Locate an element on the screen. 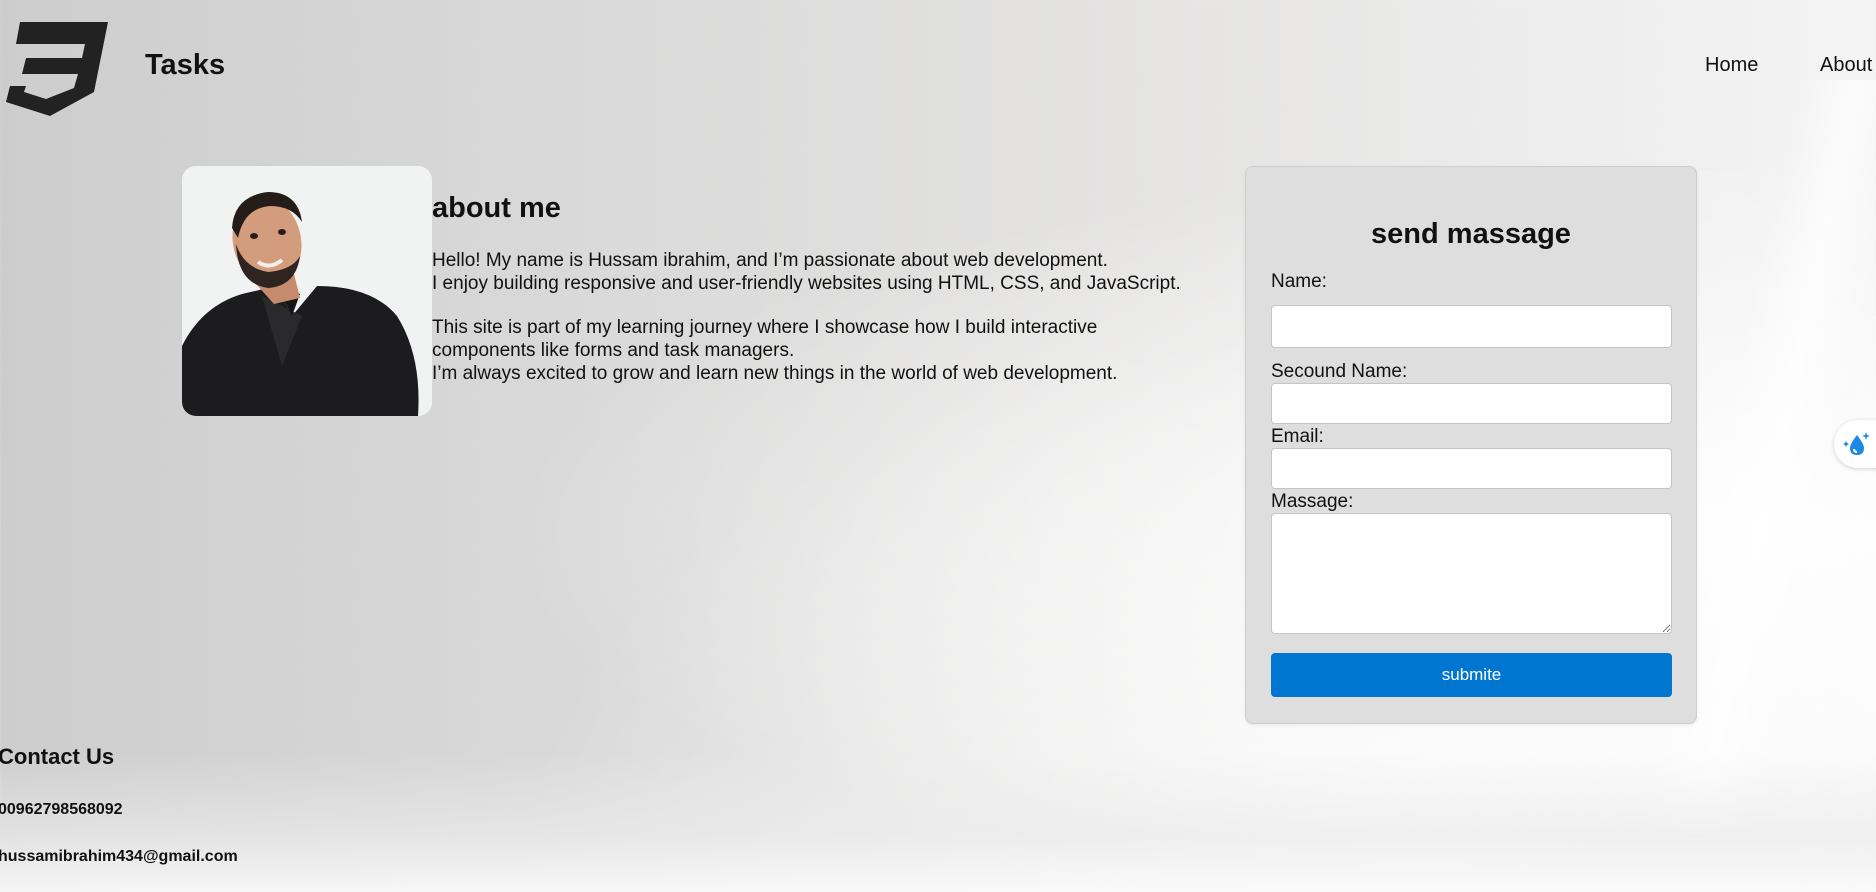 Image resolution: width=1876 pixels, height=892 pixels. css3-logo-icon is located at coordinates (57, 69).